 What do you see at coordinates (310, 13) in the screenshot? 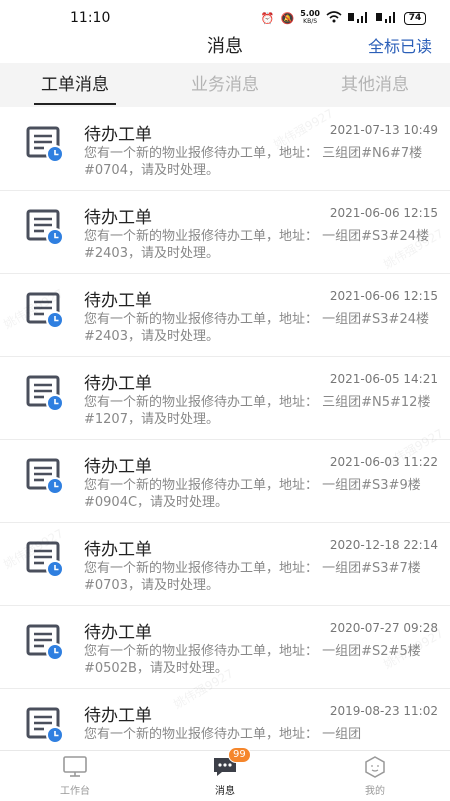
I see `net-speed-value: 5.00` at bounding box center [310, 13].